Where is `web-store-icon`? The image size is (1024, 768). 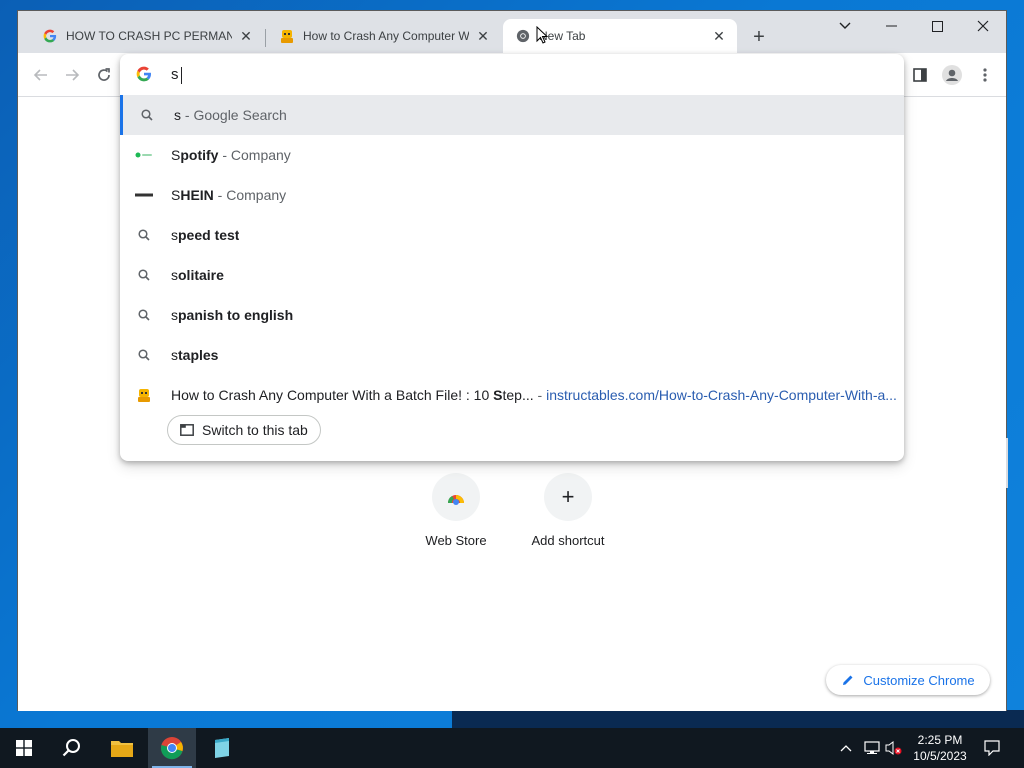
web-store-icon is located at coordinates (456, 497).